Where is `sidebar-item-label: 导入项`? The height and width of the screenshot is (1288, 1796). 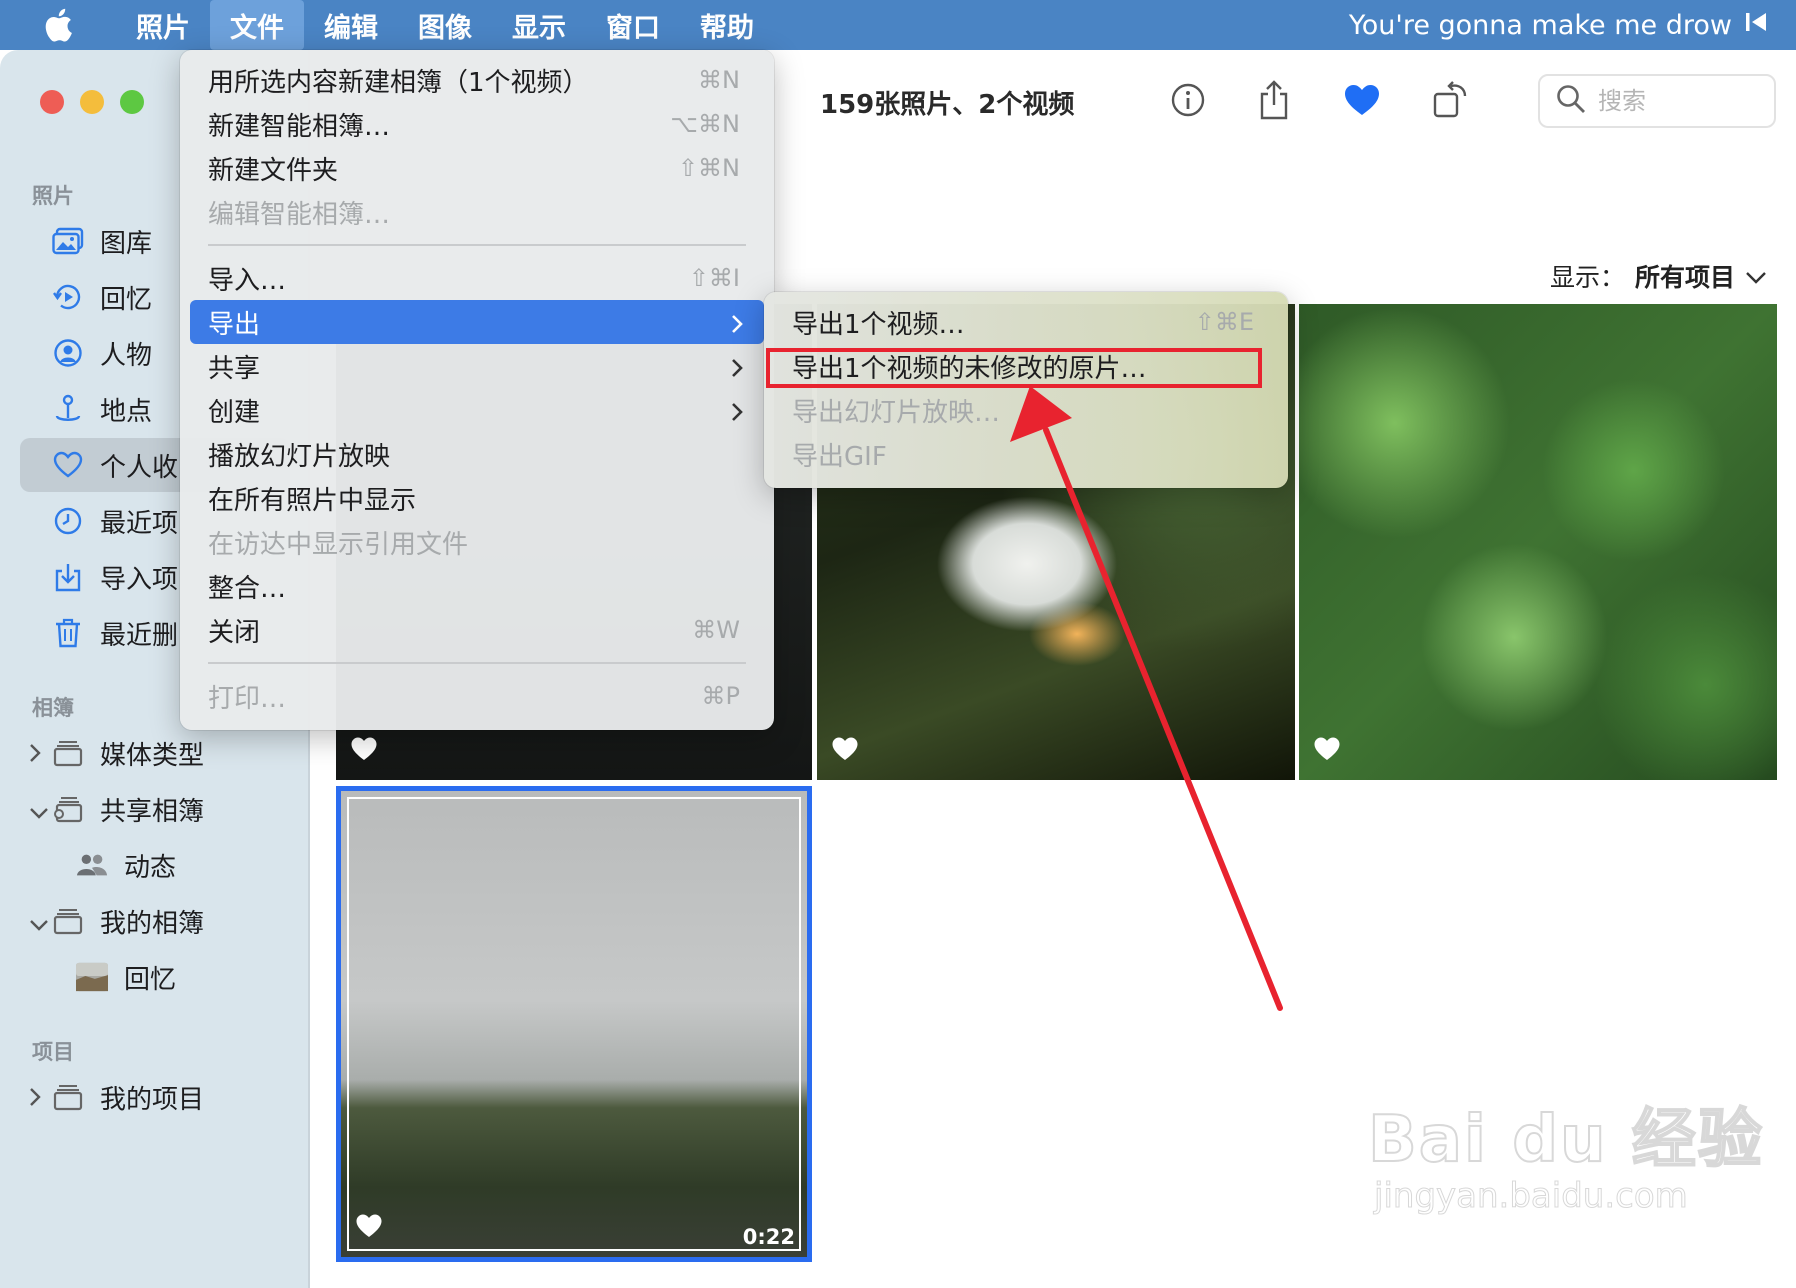 sidebar-item-label: 导入项 is located at coordinates (139, 579).